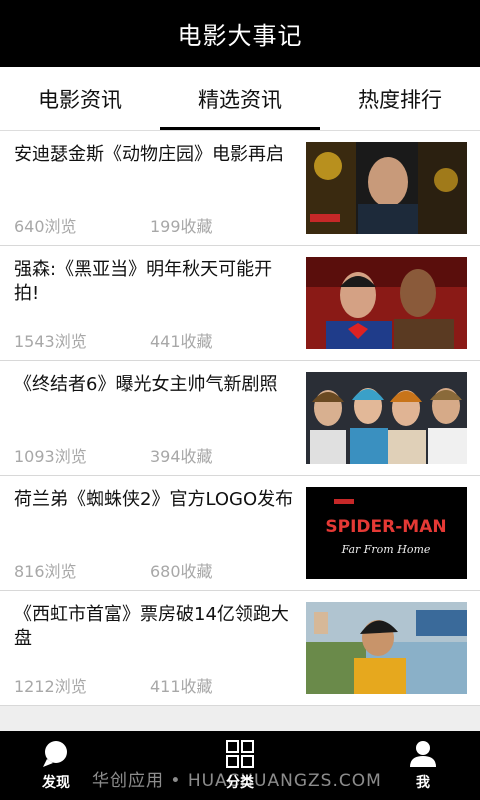  I want to click on tab-label: 热度排行, so click(400, 99).